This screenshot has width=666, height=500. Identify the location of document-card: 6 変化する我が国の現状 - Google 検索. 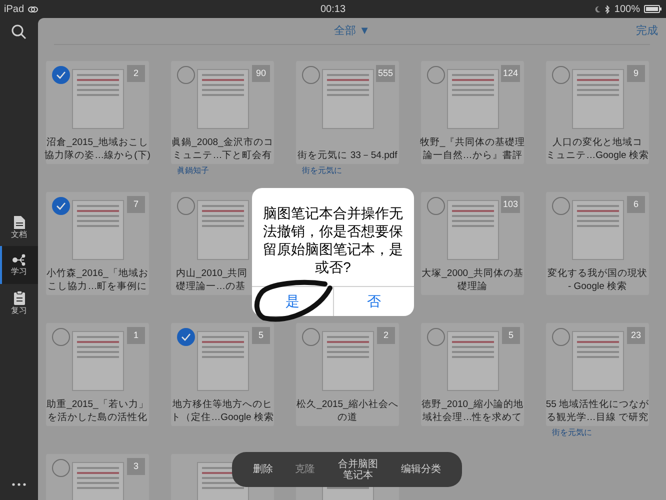
(597, 243).